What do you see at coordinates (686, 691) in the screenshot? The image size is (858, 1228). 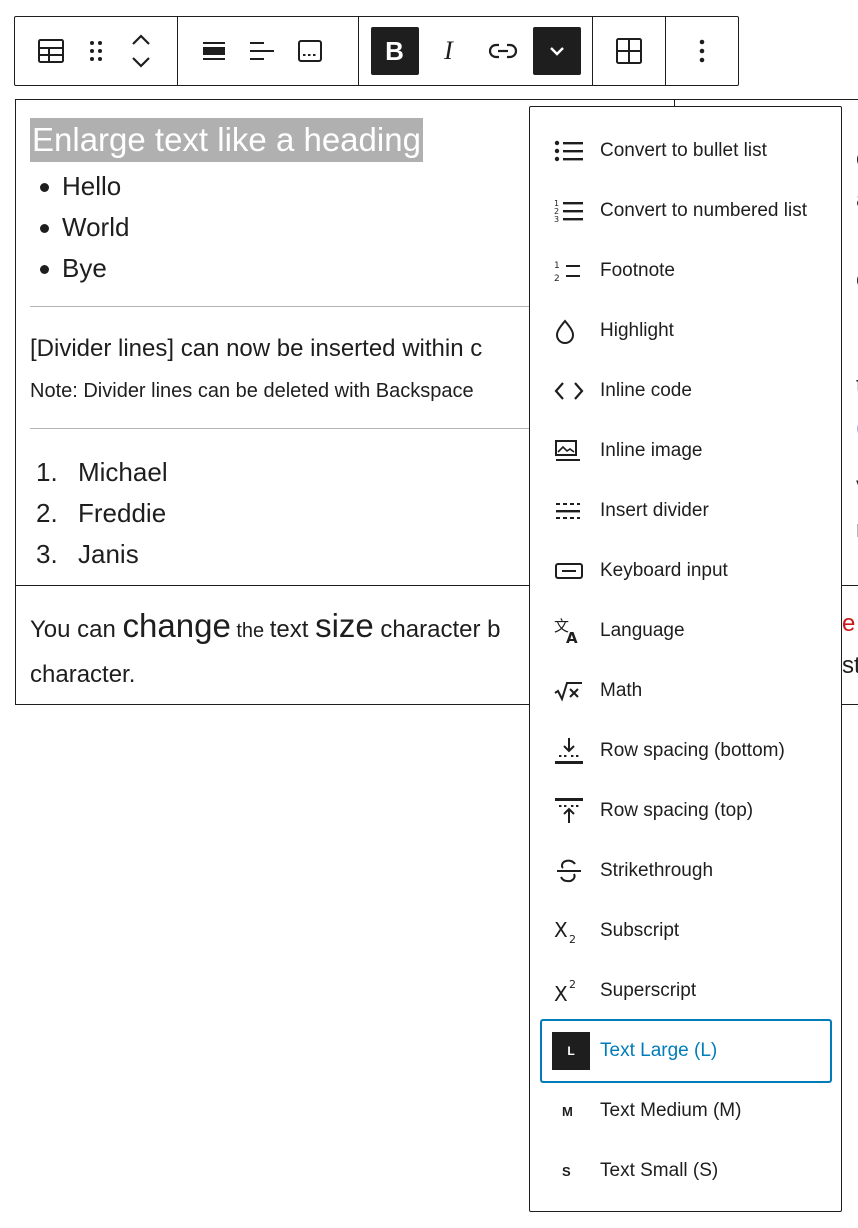 I see `menu-item-math: Math` at bounding box center [686, 691].